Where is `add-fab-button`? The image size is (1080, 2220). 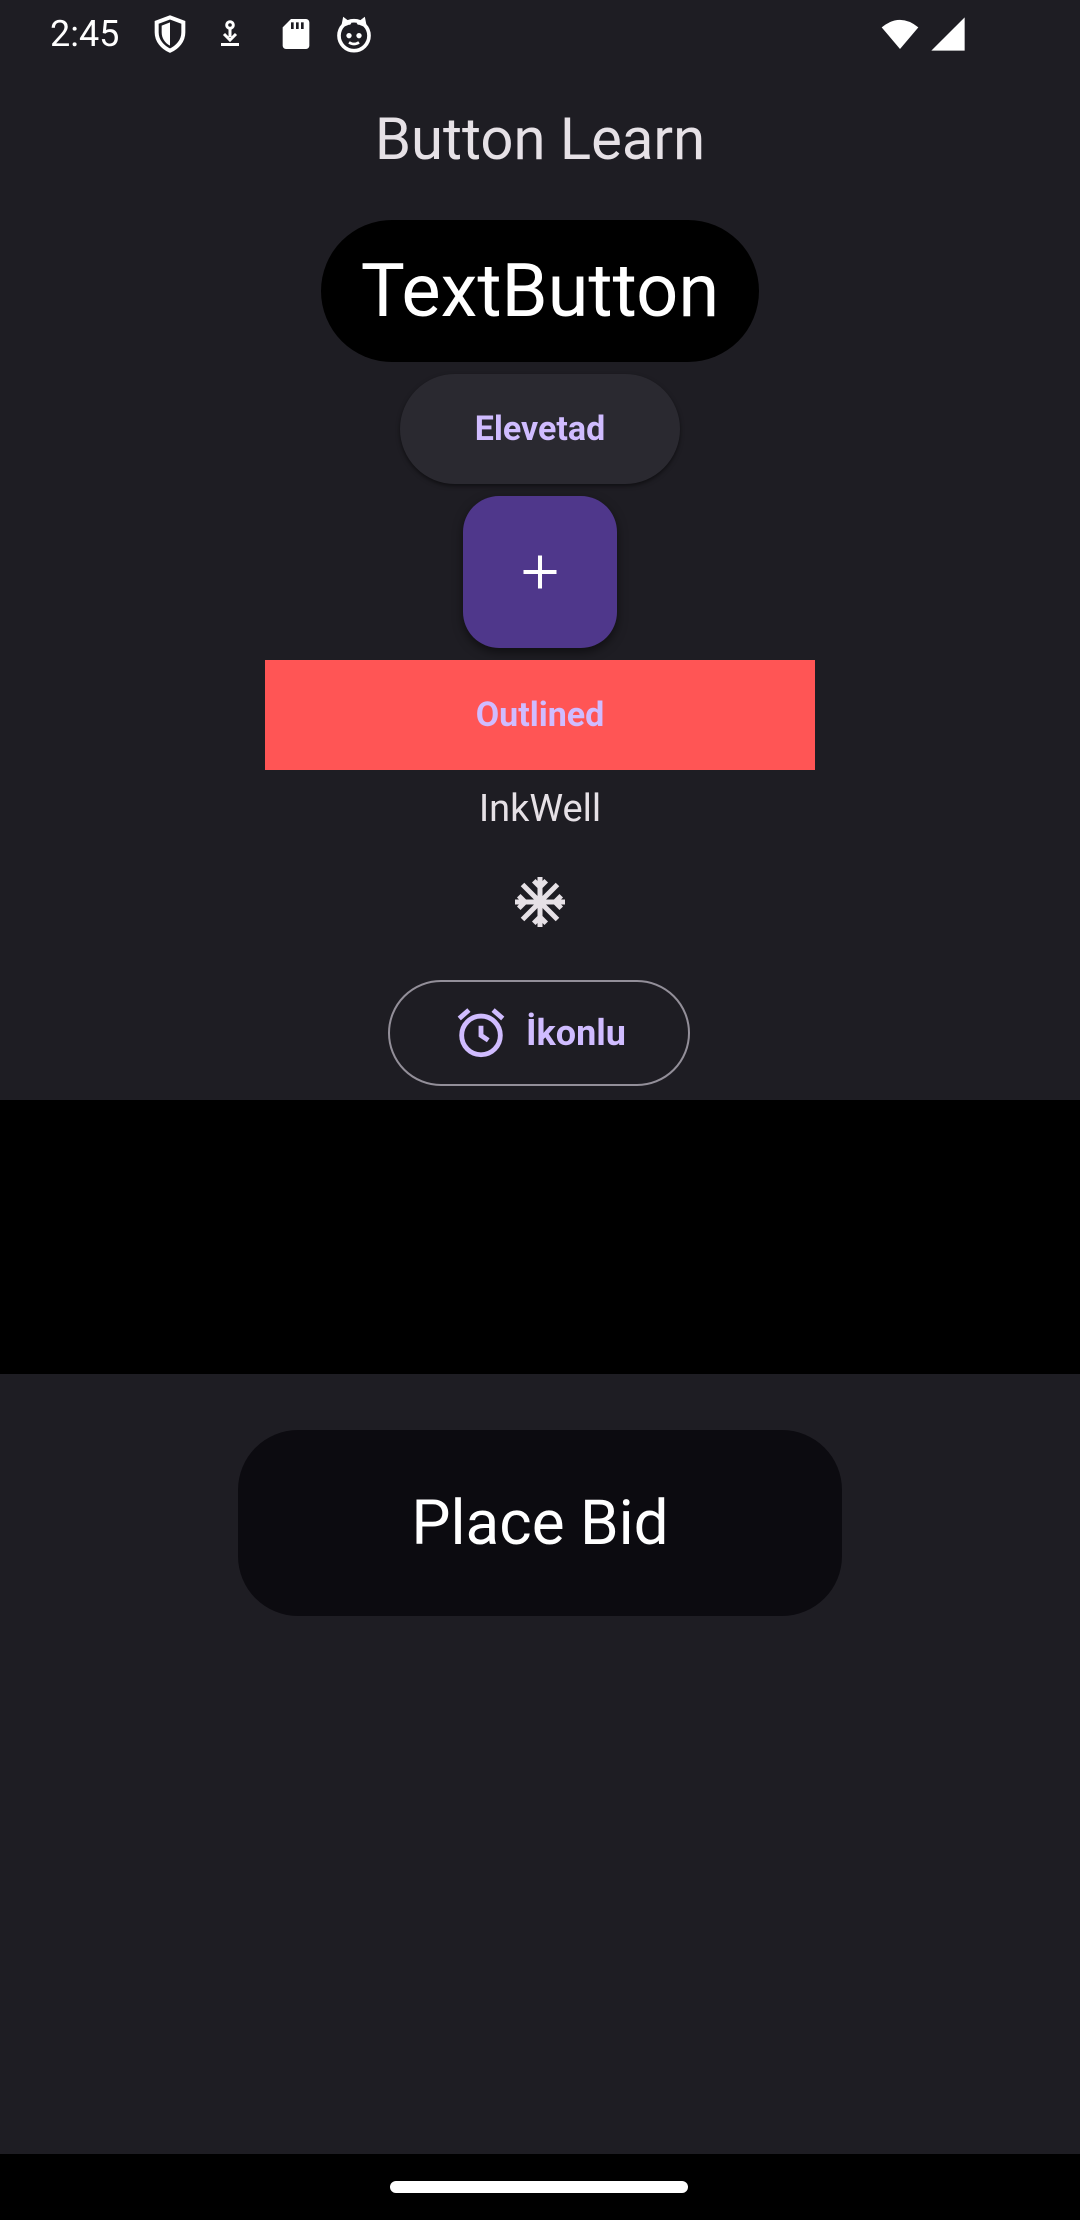 add-fab-button is located at coordinates (540, 572).